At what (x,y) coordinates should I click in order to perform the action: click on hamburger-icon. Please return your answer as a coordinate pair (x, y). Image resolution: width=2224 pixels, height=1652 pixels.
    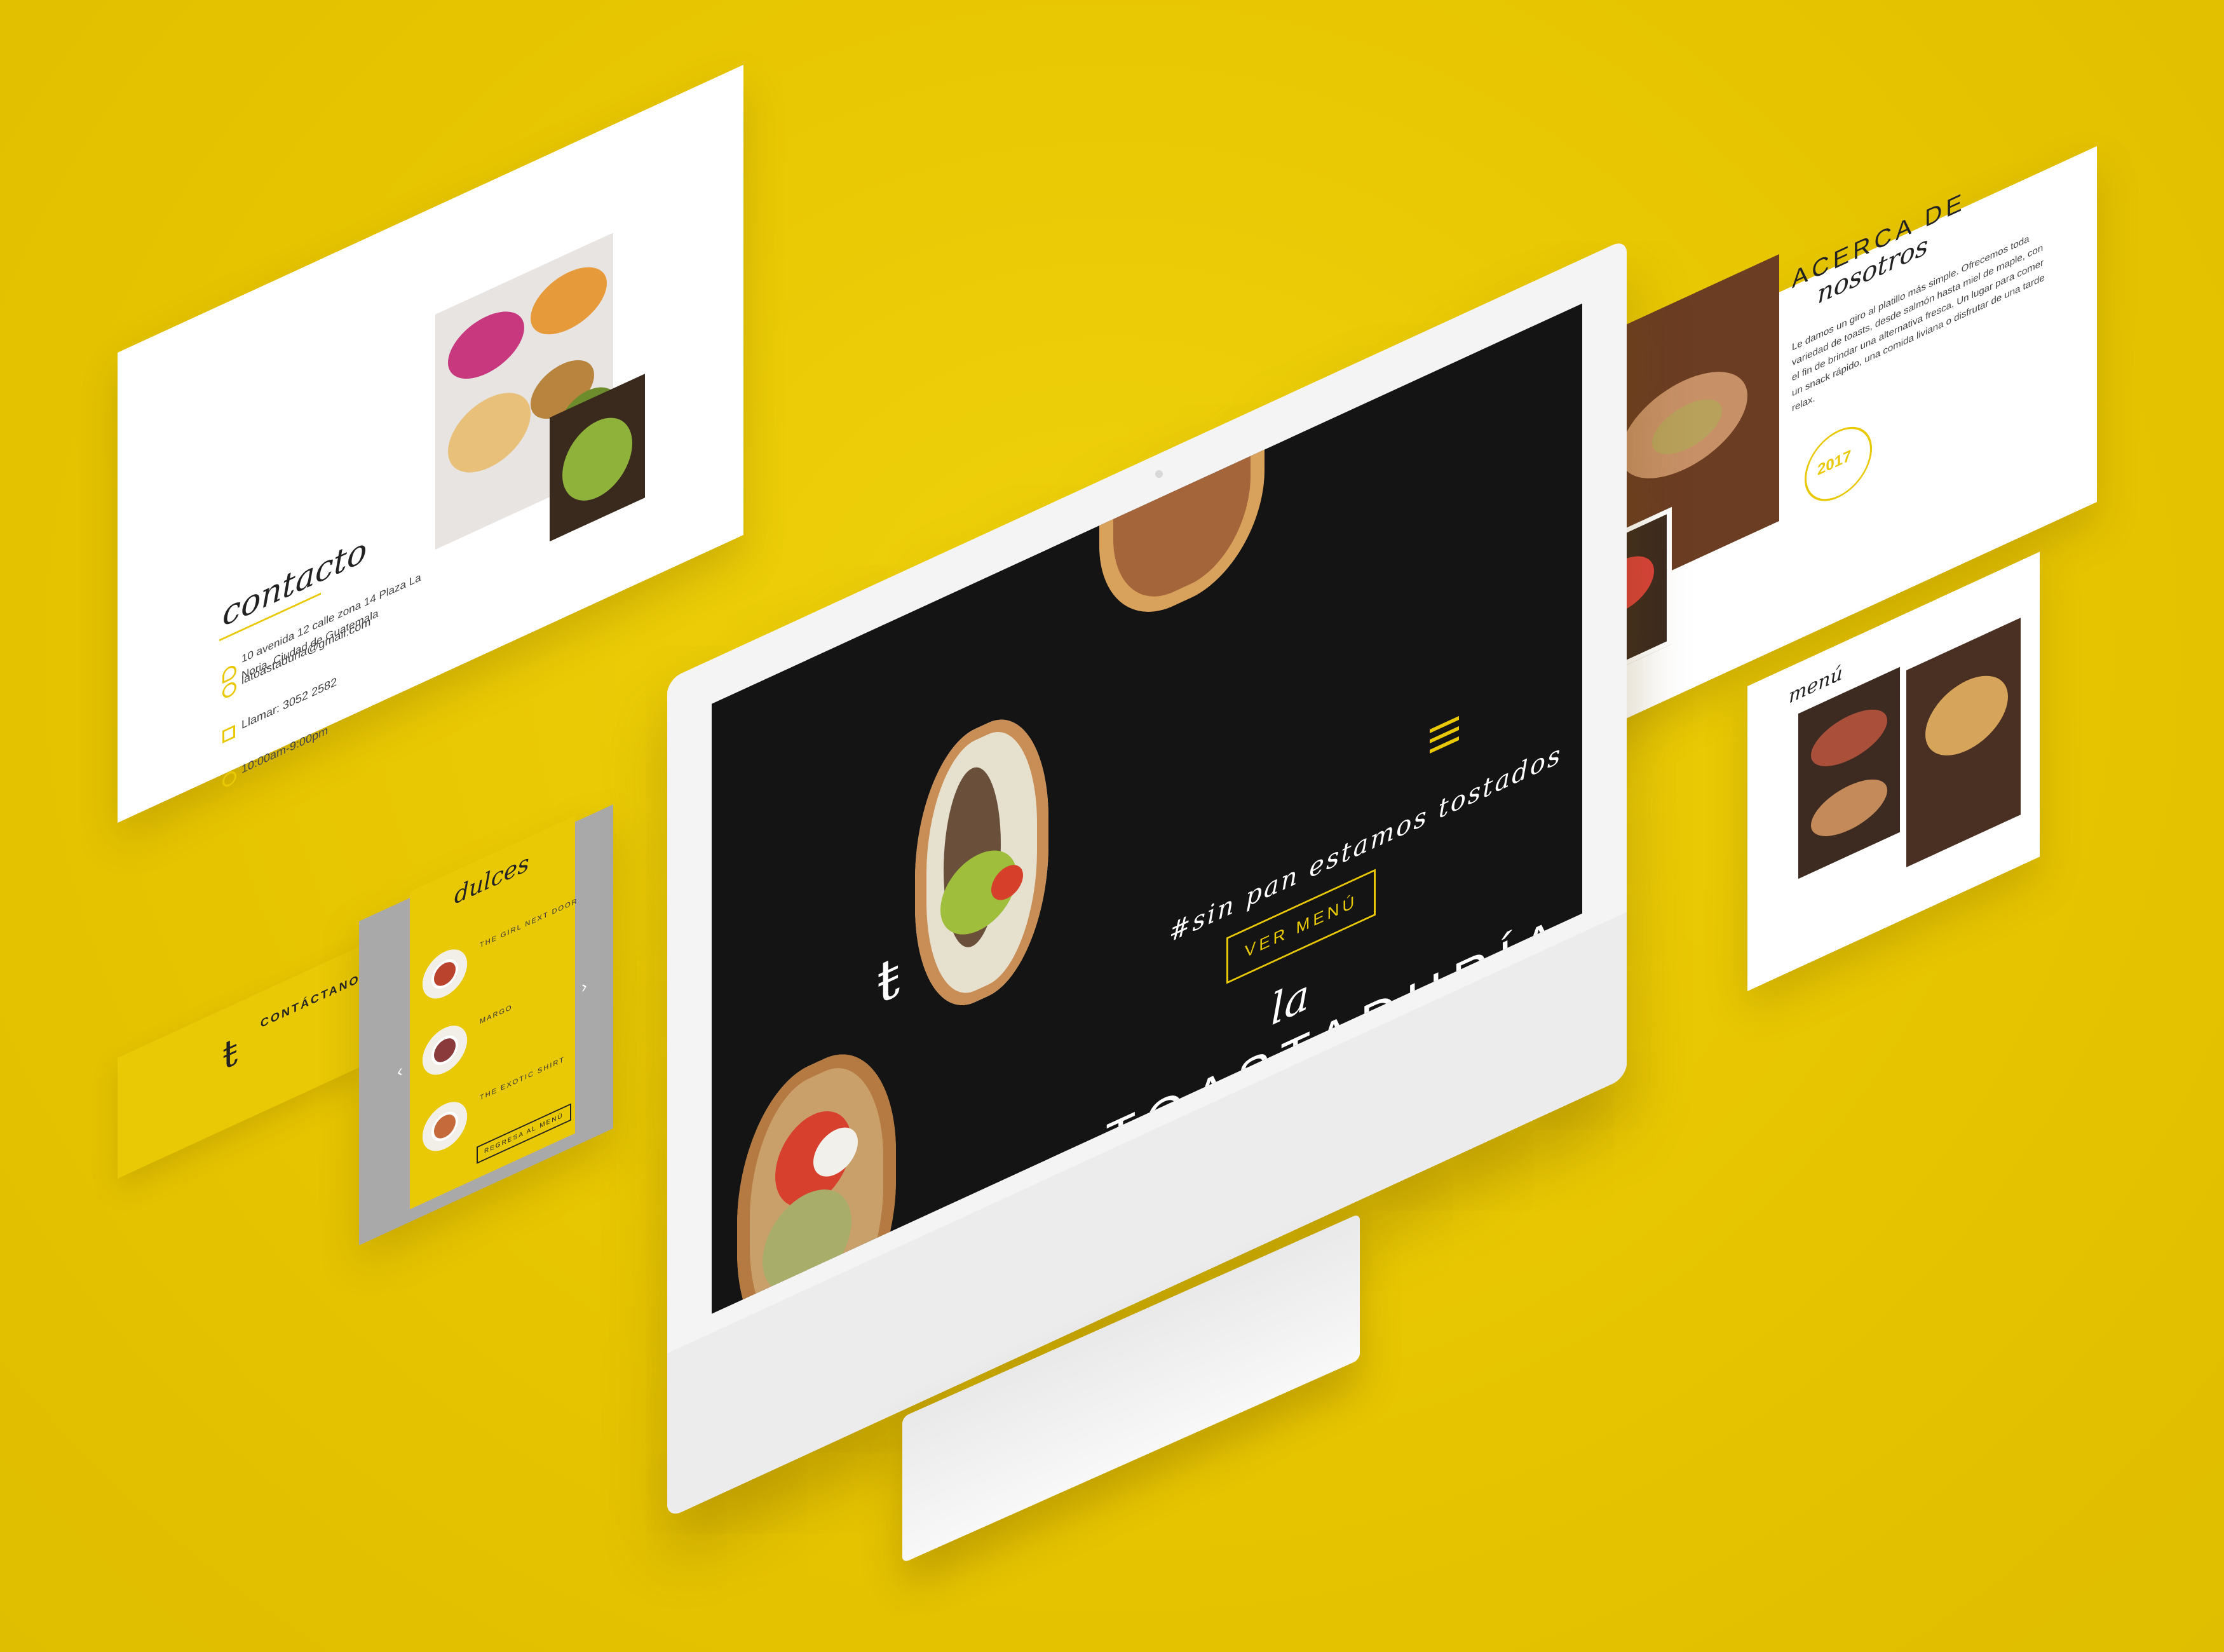
    Looking at the image, I should click on (1444, 735).